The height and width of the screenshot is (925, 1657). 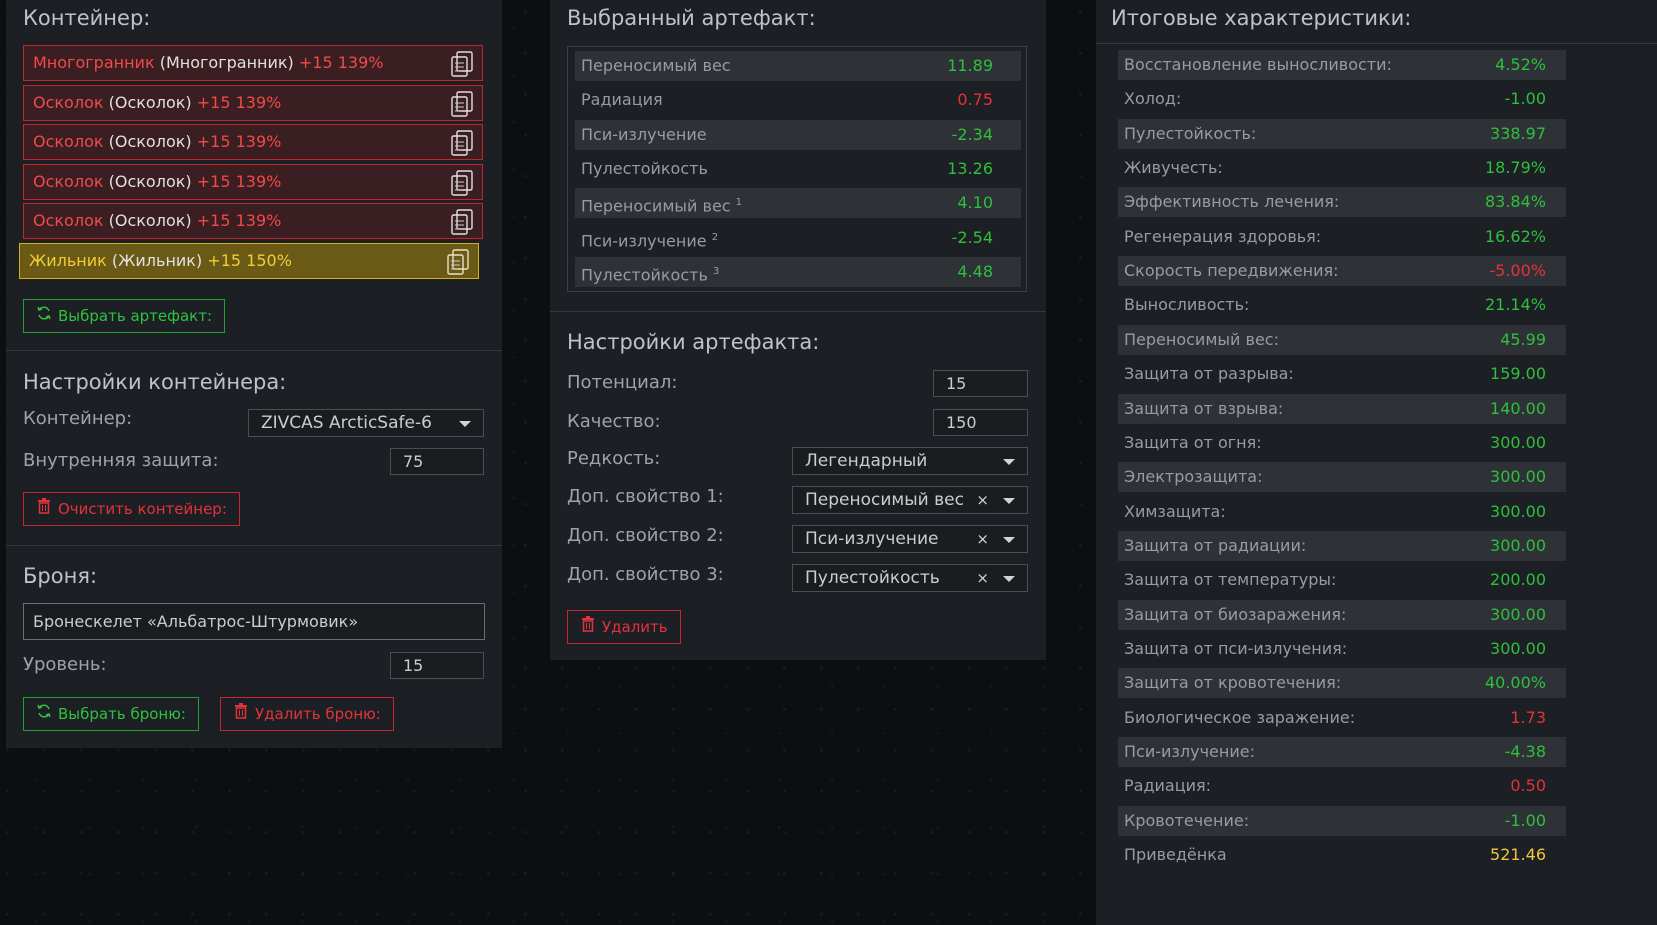 I want to click on stat-value: 45.99, so click(x=1523, y=339).